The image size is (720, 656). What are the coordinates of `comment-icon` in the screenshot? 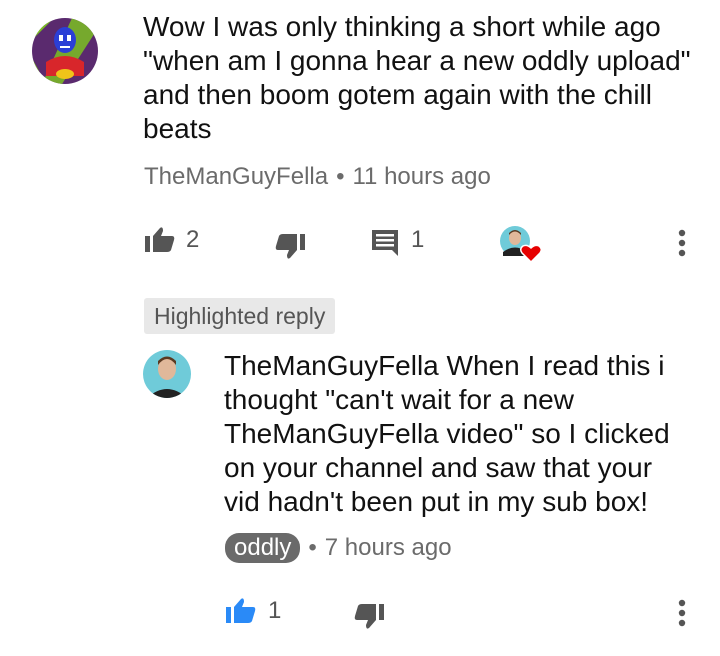 It's located at (385, 243).